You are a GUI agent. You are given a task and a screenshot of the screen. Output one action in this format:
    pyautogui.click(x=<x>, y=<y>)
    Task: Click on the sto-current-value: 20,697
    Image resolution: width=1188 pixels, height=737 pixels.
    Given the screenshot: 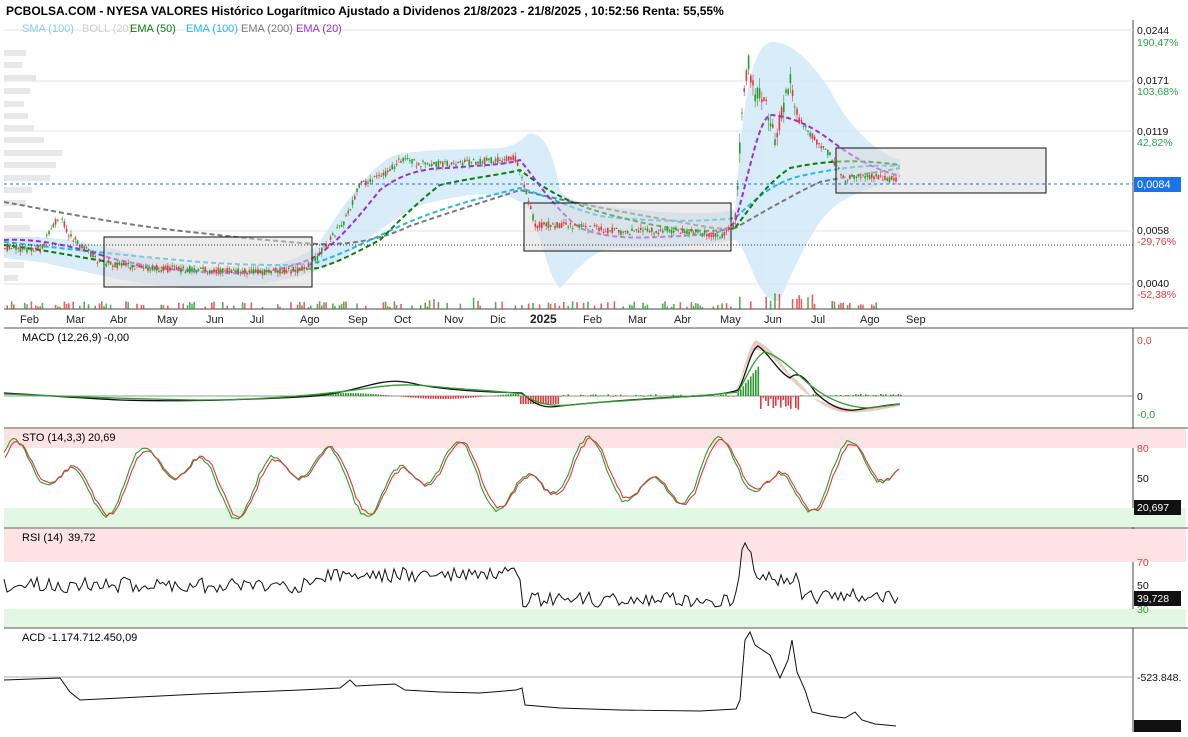 What is the action you would take?
    pyautogui.click(x=1153, y=508)
    